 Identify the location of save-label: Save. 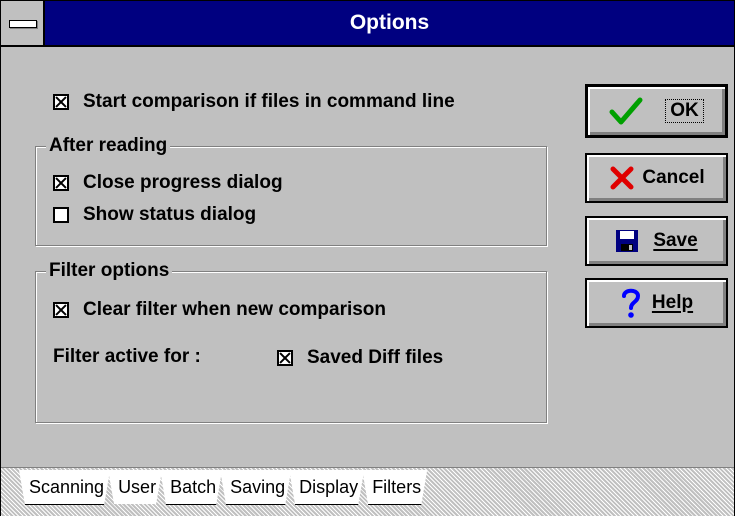
(675, 240).